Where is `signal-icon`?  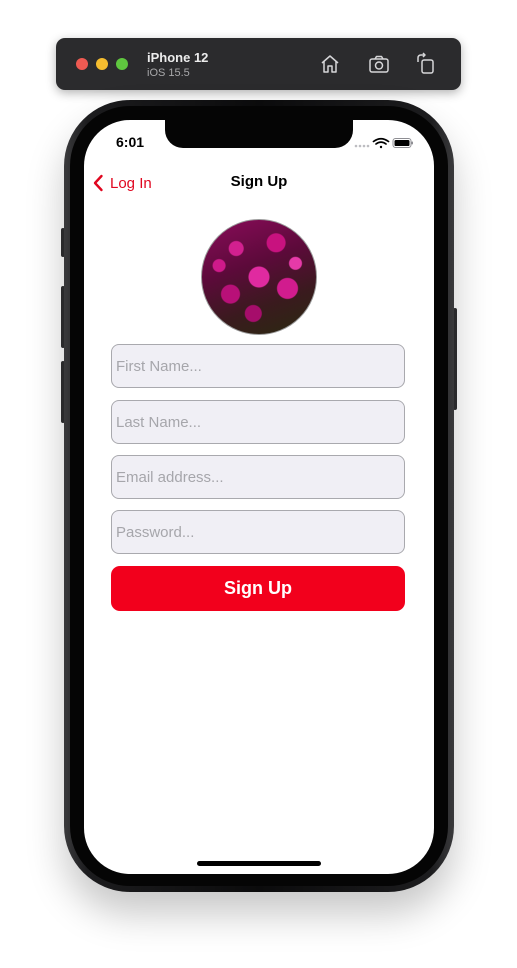 signal-icon is located at coordinates (362, 146).